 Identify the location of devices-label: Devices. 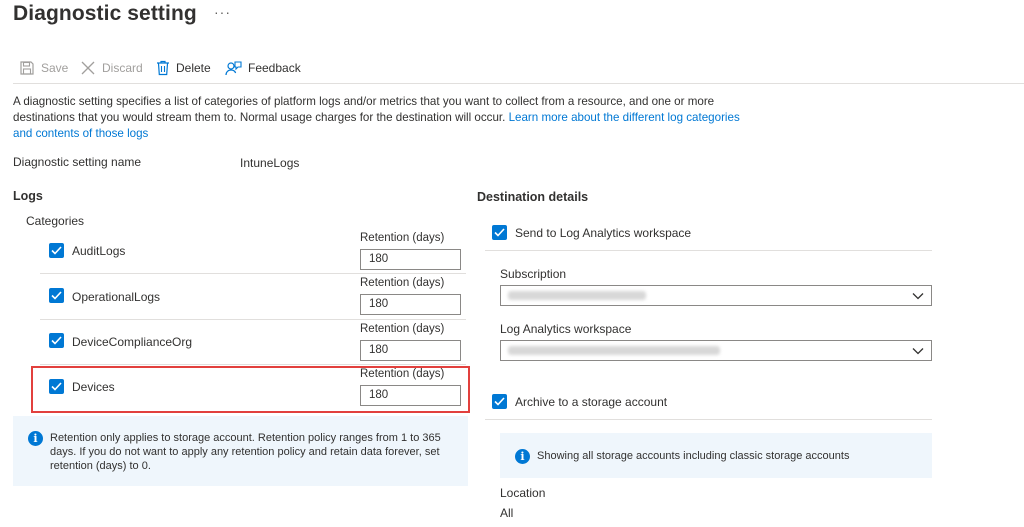
(93, 387).